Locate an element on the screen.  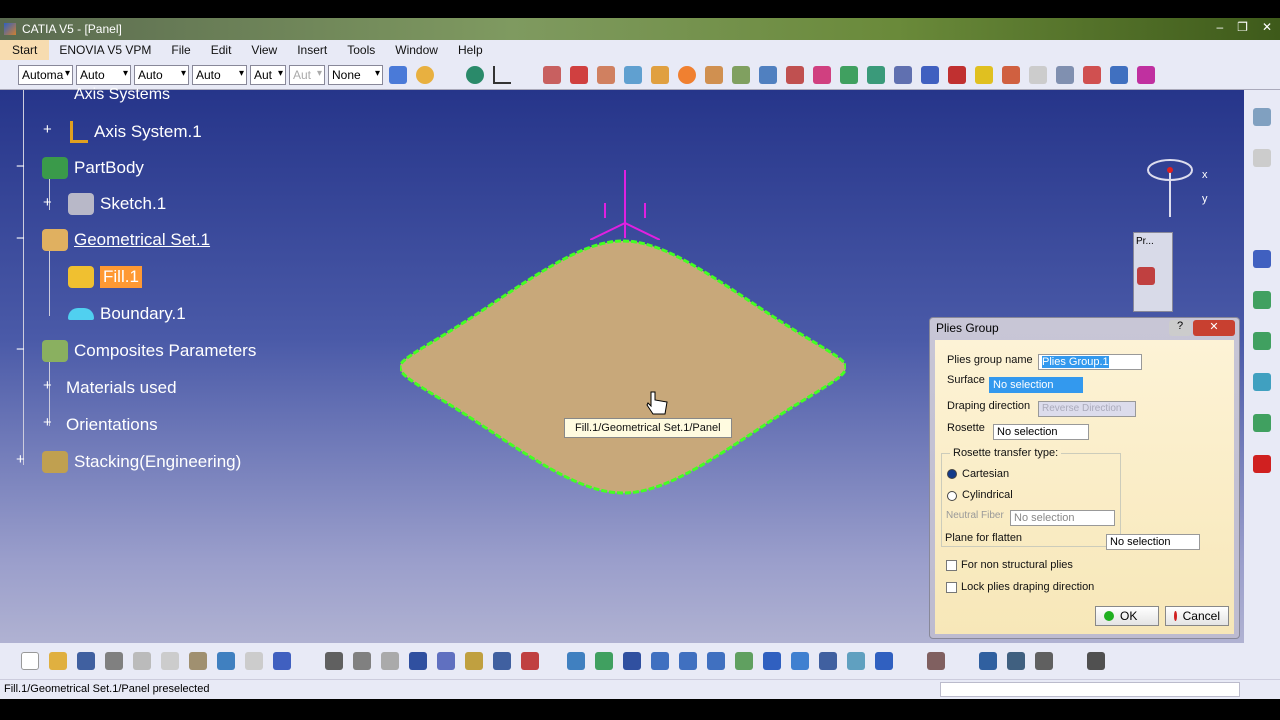
tree-node-orientations: Orientations is located at coordinates (112, 425).